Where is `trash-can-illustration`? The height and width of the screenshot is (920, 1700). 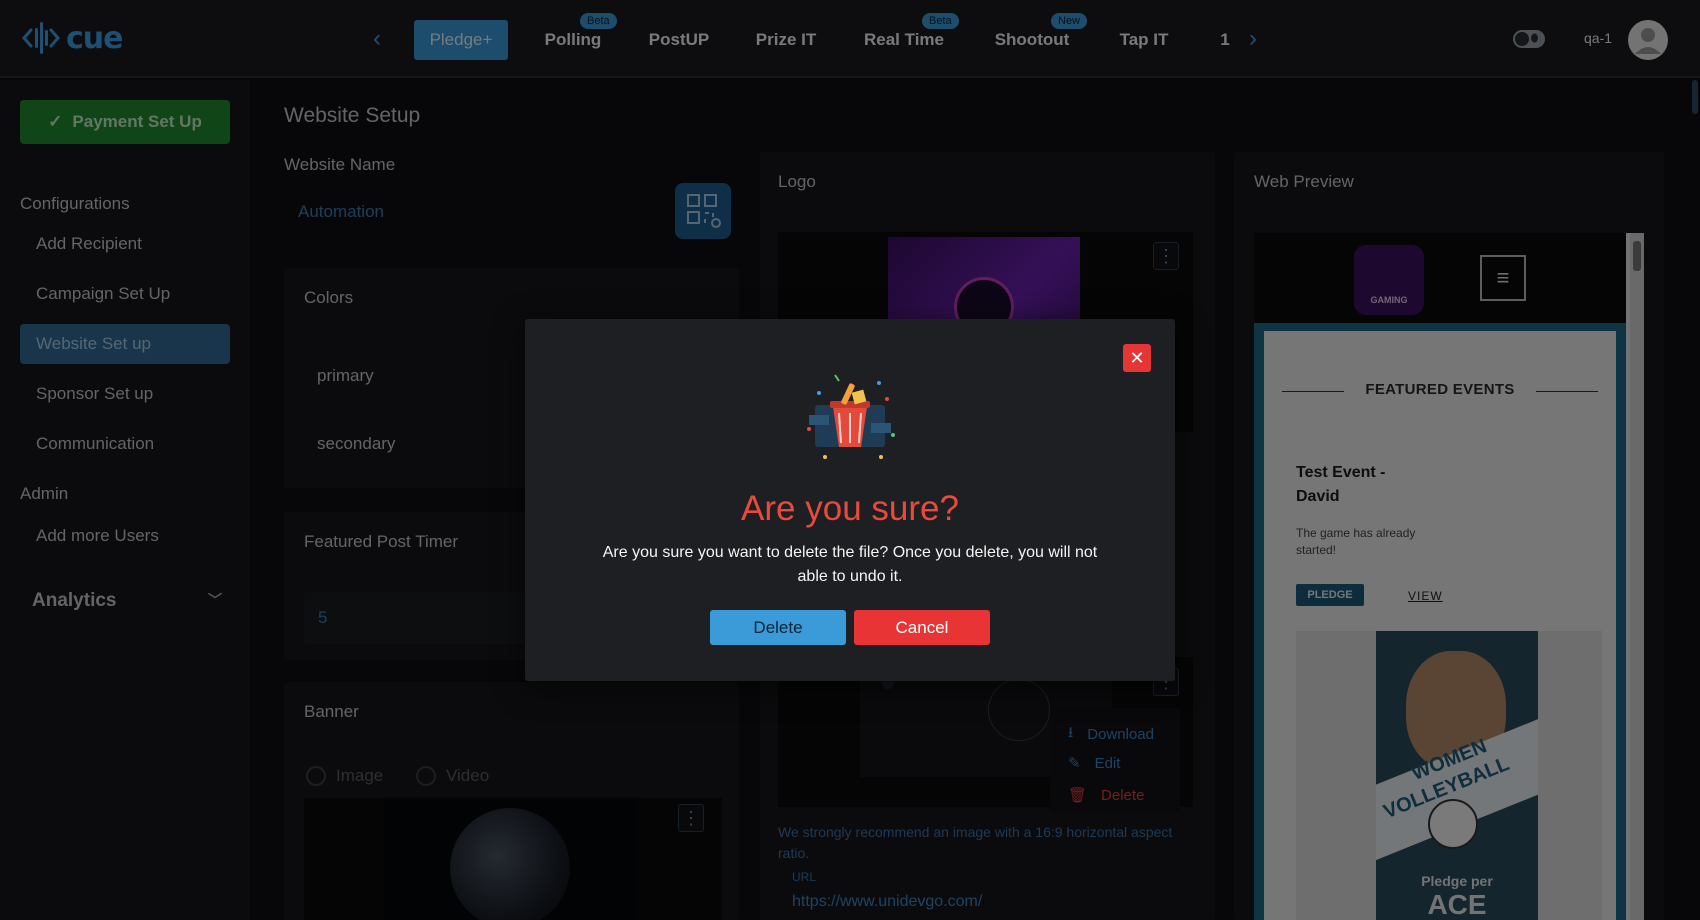
trash-can-illustration is located at coordinates (851, 416).